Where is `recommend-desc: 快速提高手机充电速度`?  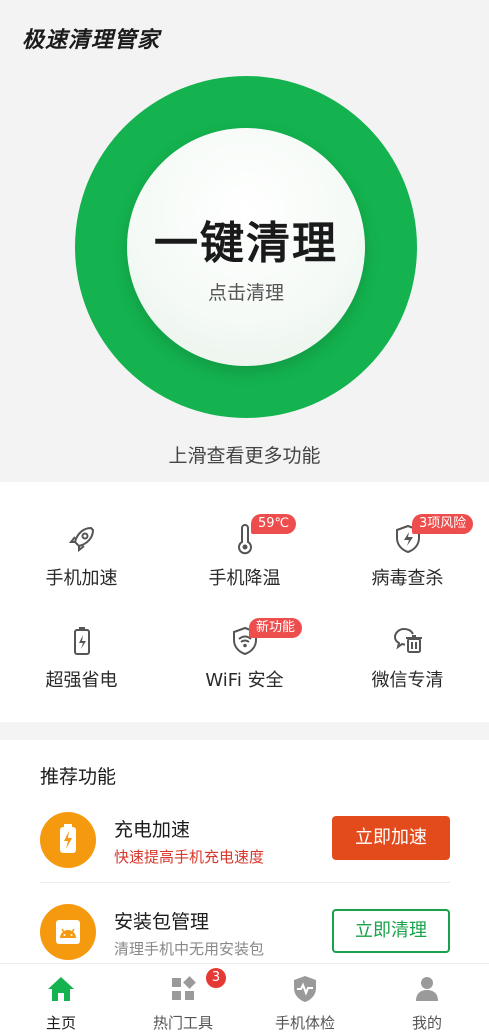 recommend-desc: 快速提高手机充电速度 is located at coordinates (189, 857).